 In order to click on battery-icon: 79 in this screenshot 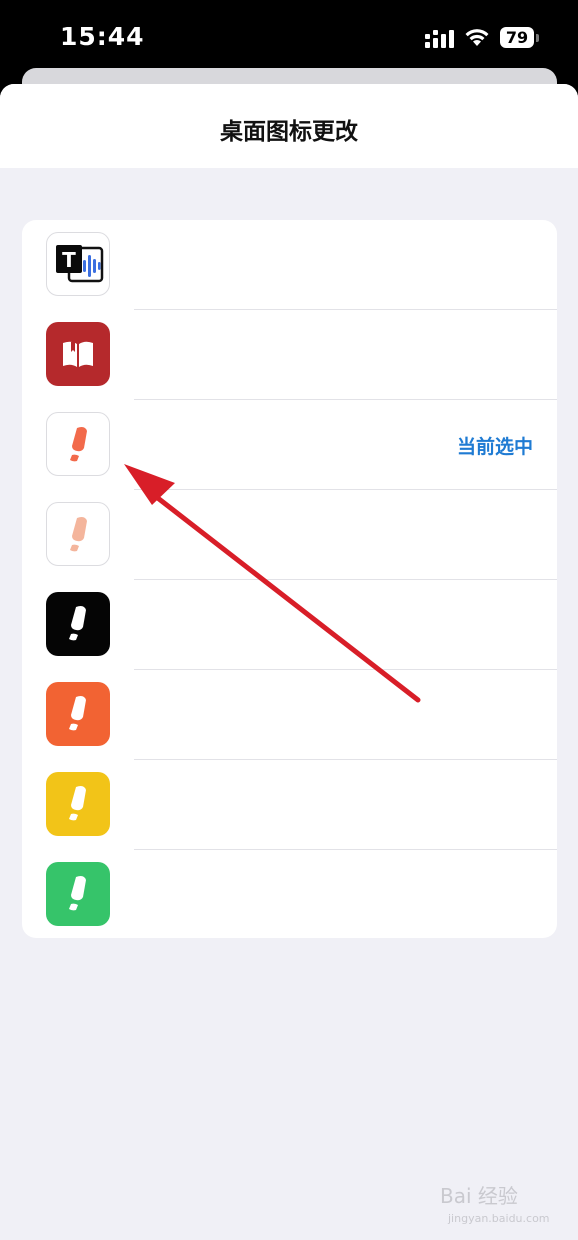, I will do `click(517, 37)`.